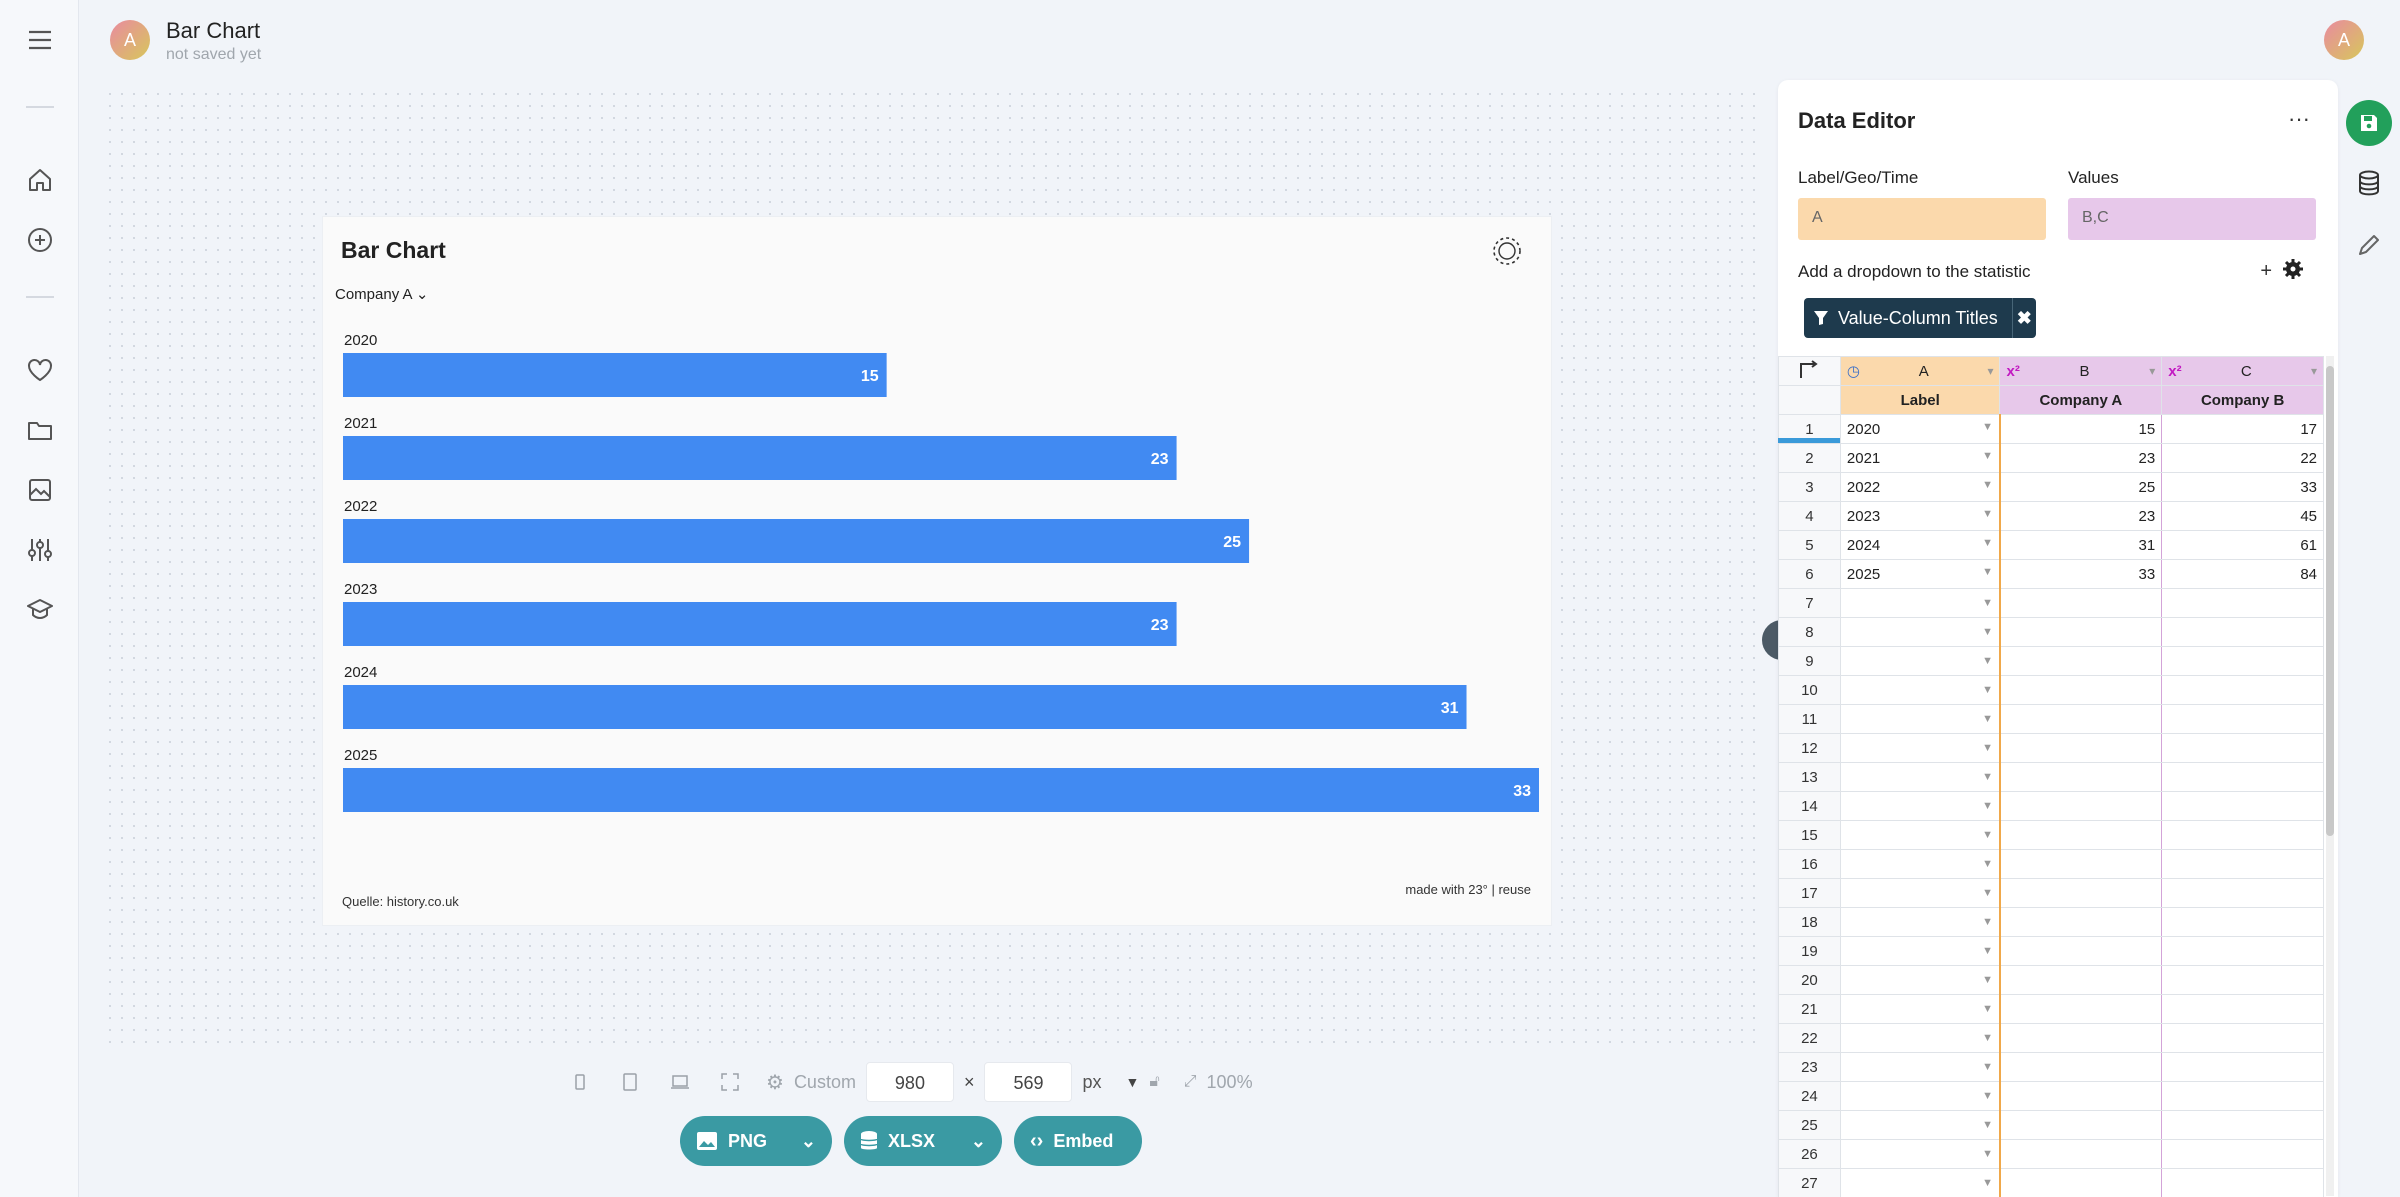 The width and height of the screenshot is (2400, 1197). Describe the element at coordinates (2081, 429) in the screenshot. I see `value-cell-b: 15` at that location.